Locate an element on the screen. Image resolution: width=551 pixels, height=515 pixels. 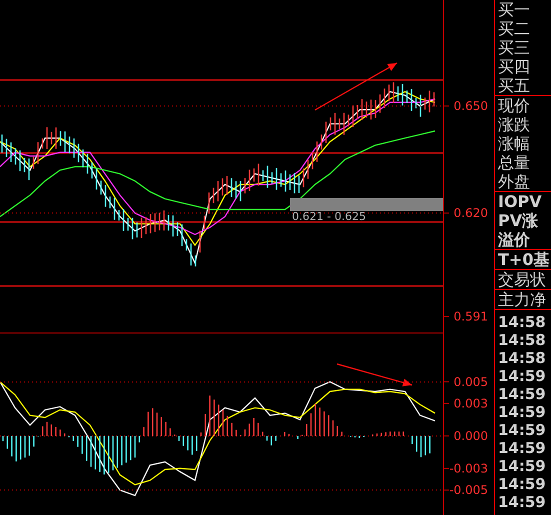
axis-label: 0.591 is located at coordinates (471, 317).